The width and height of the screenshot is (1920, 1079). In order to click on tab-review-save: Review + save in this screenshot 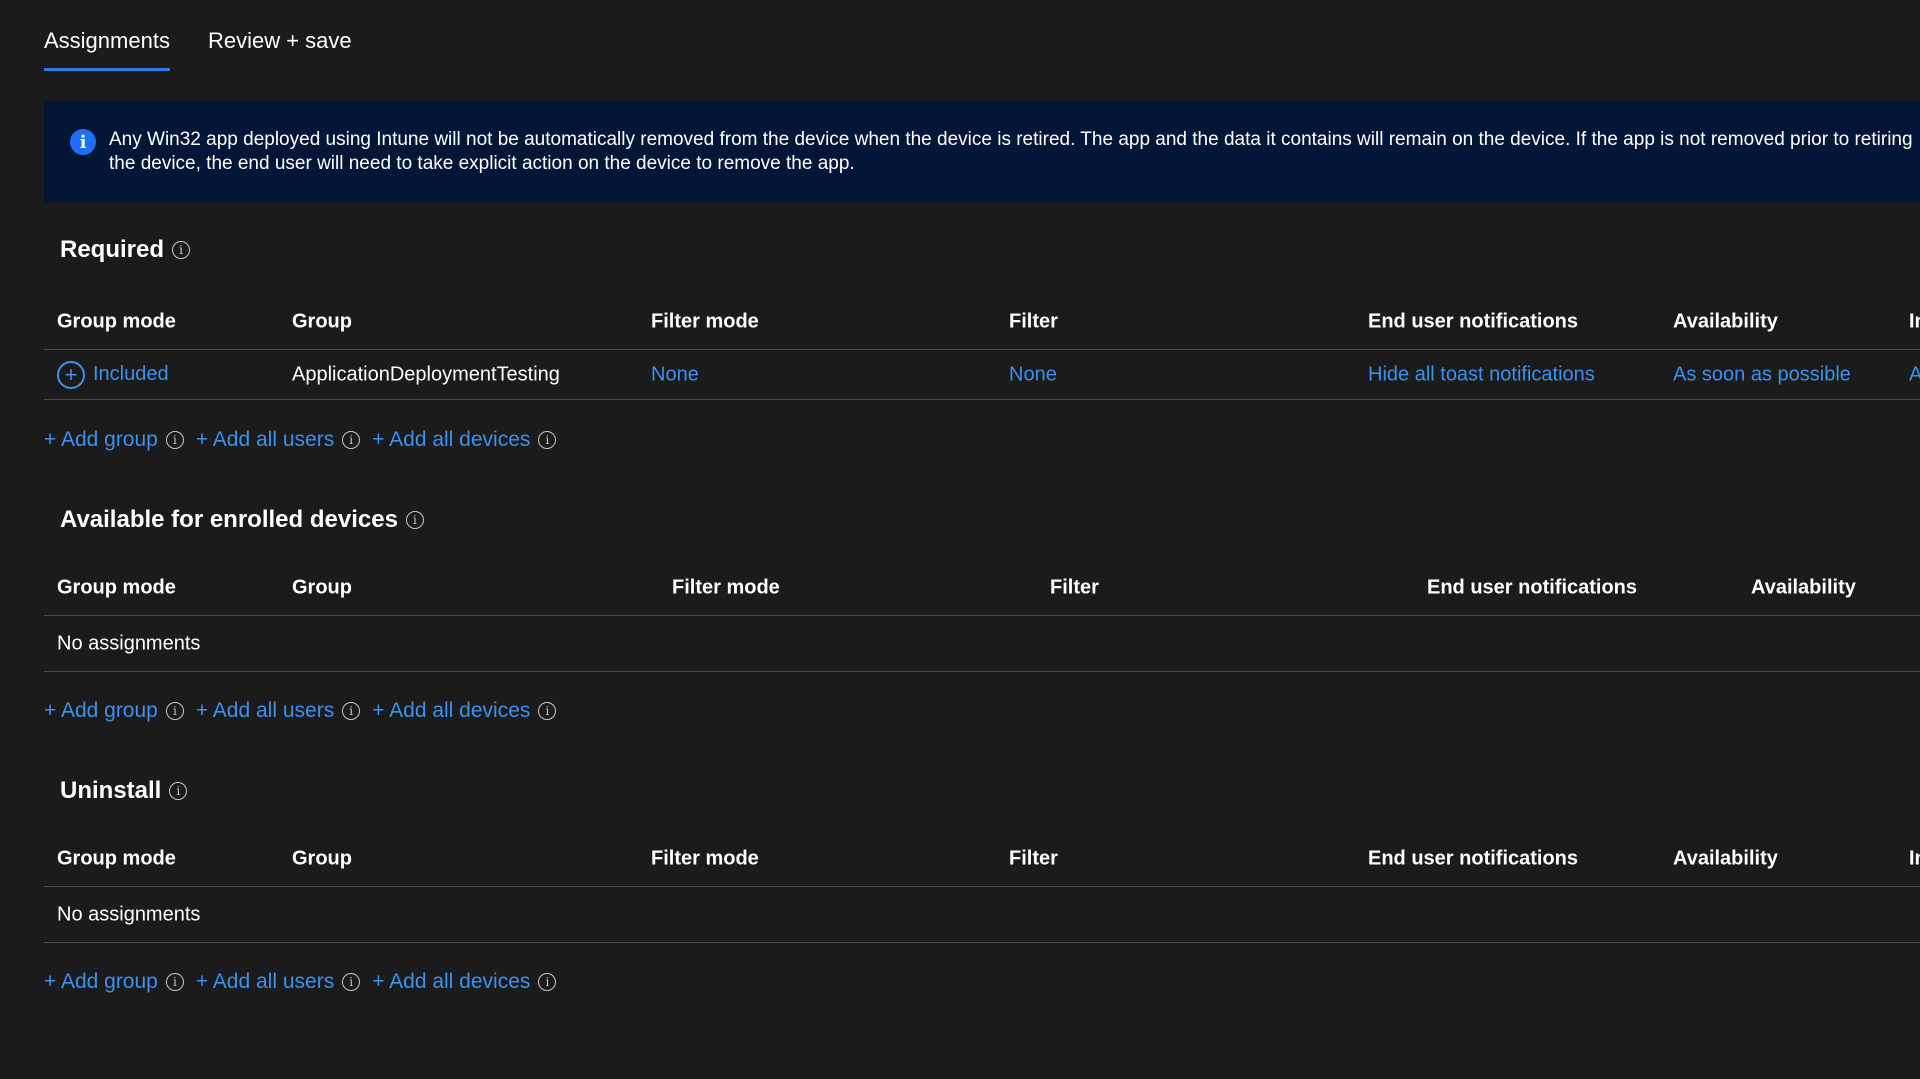, I will do `click(280, 49)`.